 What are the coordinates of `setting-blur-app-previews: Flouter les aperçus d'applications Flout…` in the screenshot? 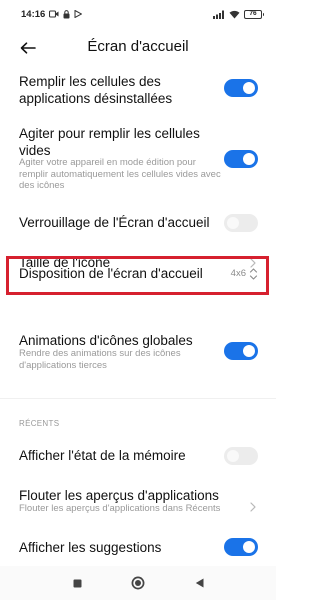 It's located at (138, 504).